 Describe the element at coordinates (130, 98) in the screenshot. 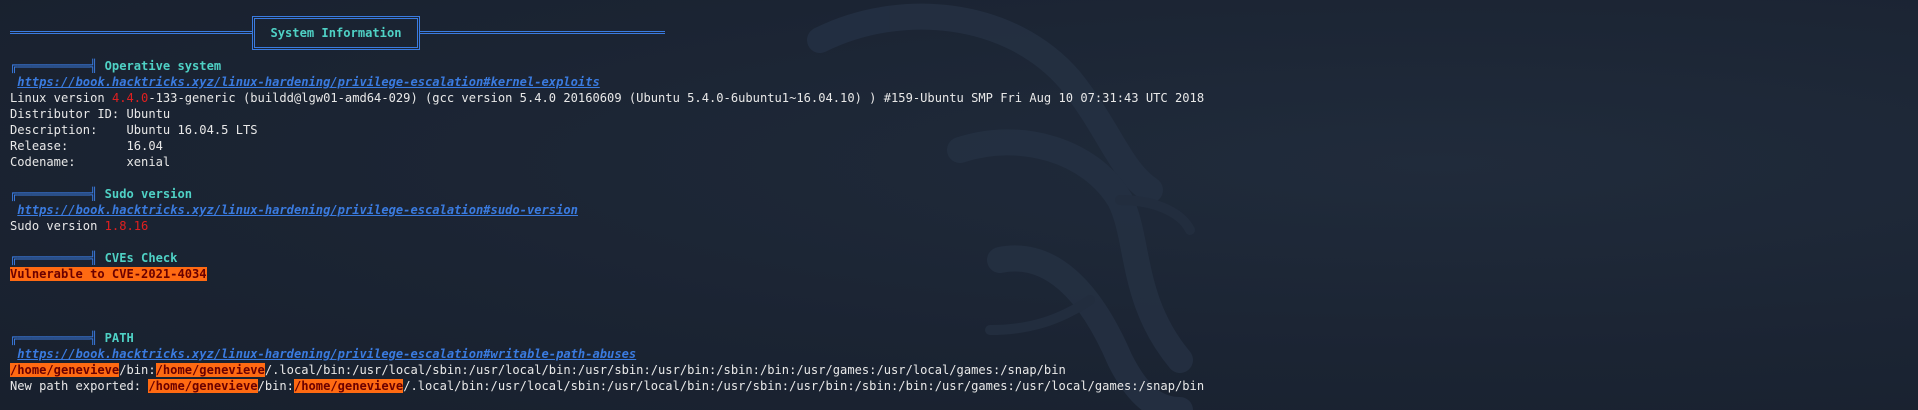

I see `kernel-version-value: 4.4.0` at that location.